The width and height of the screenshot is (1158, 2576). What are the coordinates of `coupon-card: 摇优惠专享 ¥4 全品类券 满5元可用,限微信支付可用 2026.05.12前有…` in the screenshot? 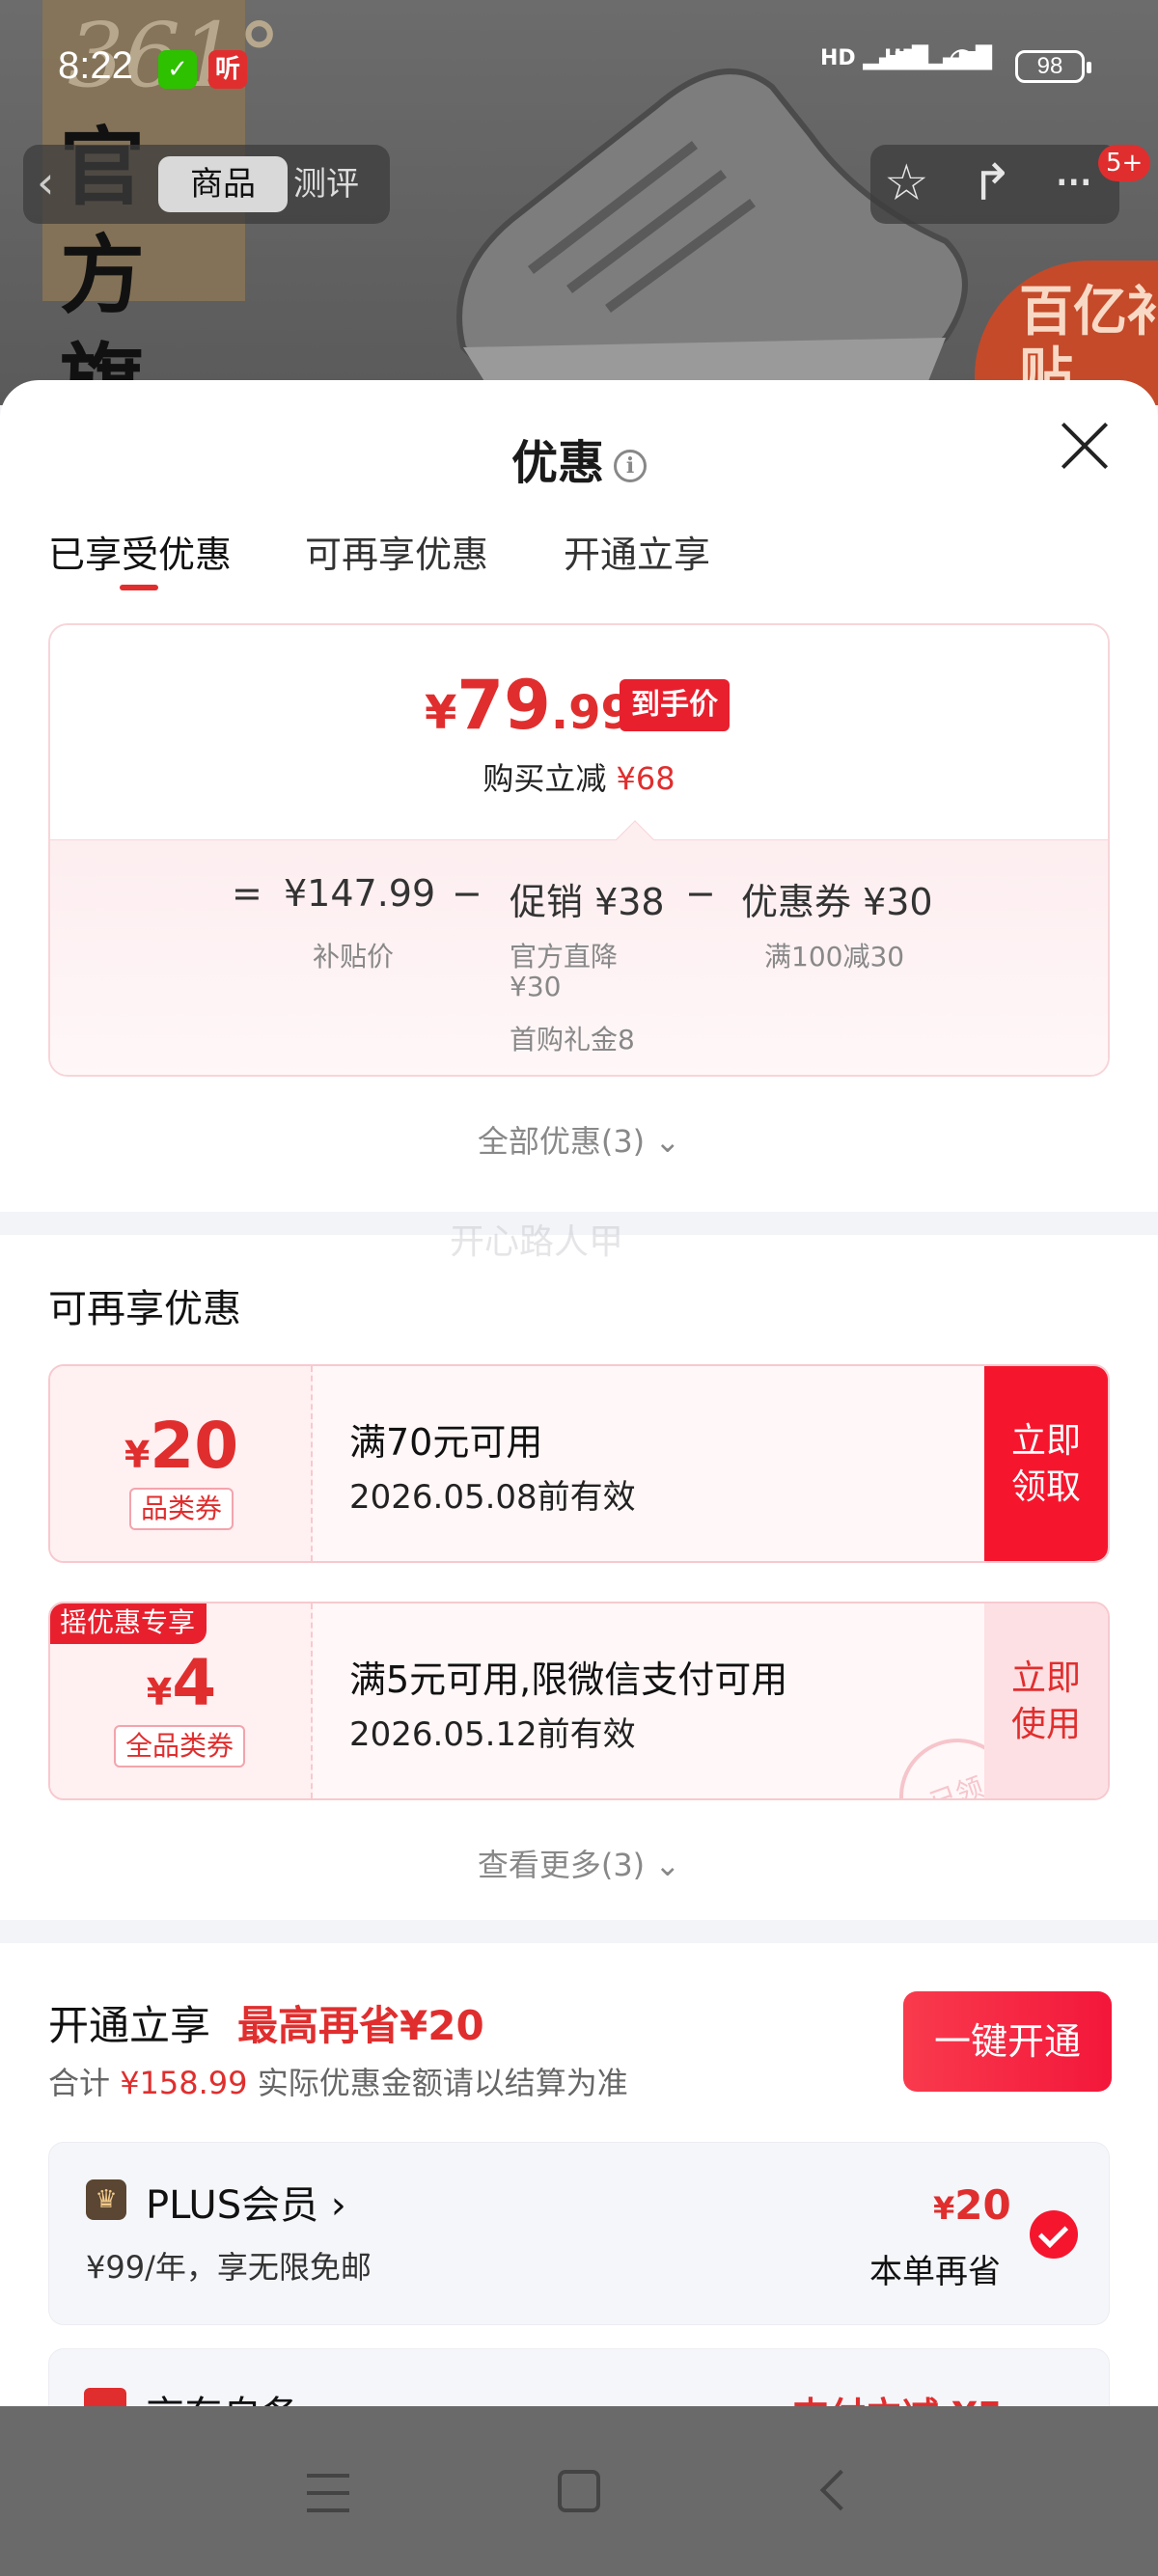 It's located at (579, 1701).